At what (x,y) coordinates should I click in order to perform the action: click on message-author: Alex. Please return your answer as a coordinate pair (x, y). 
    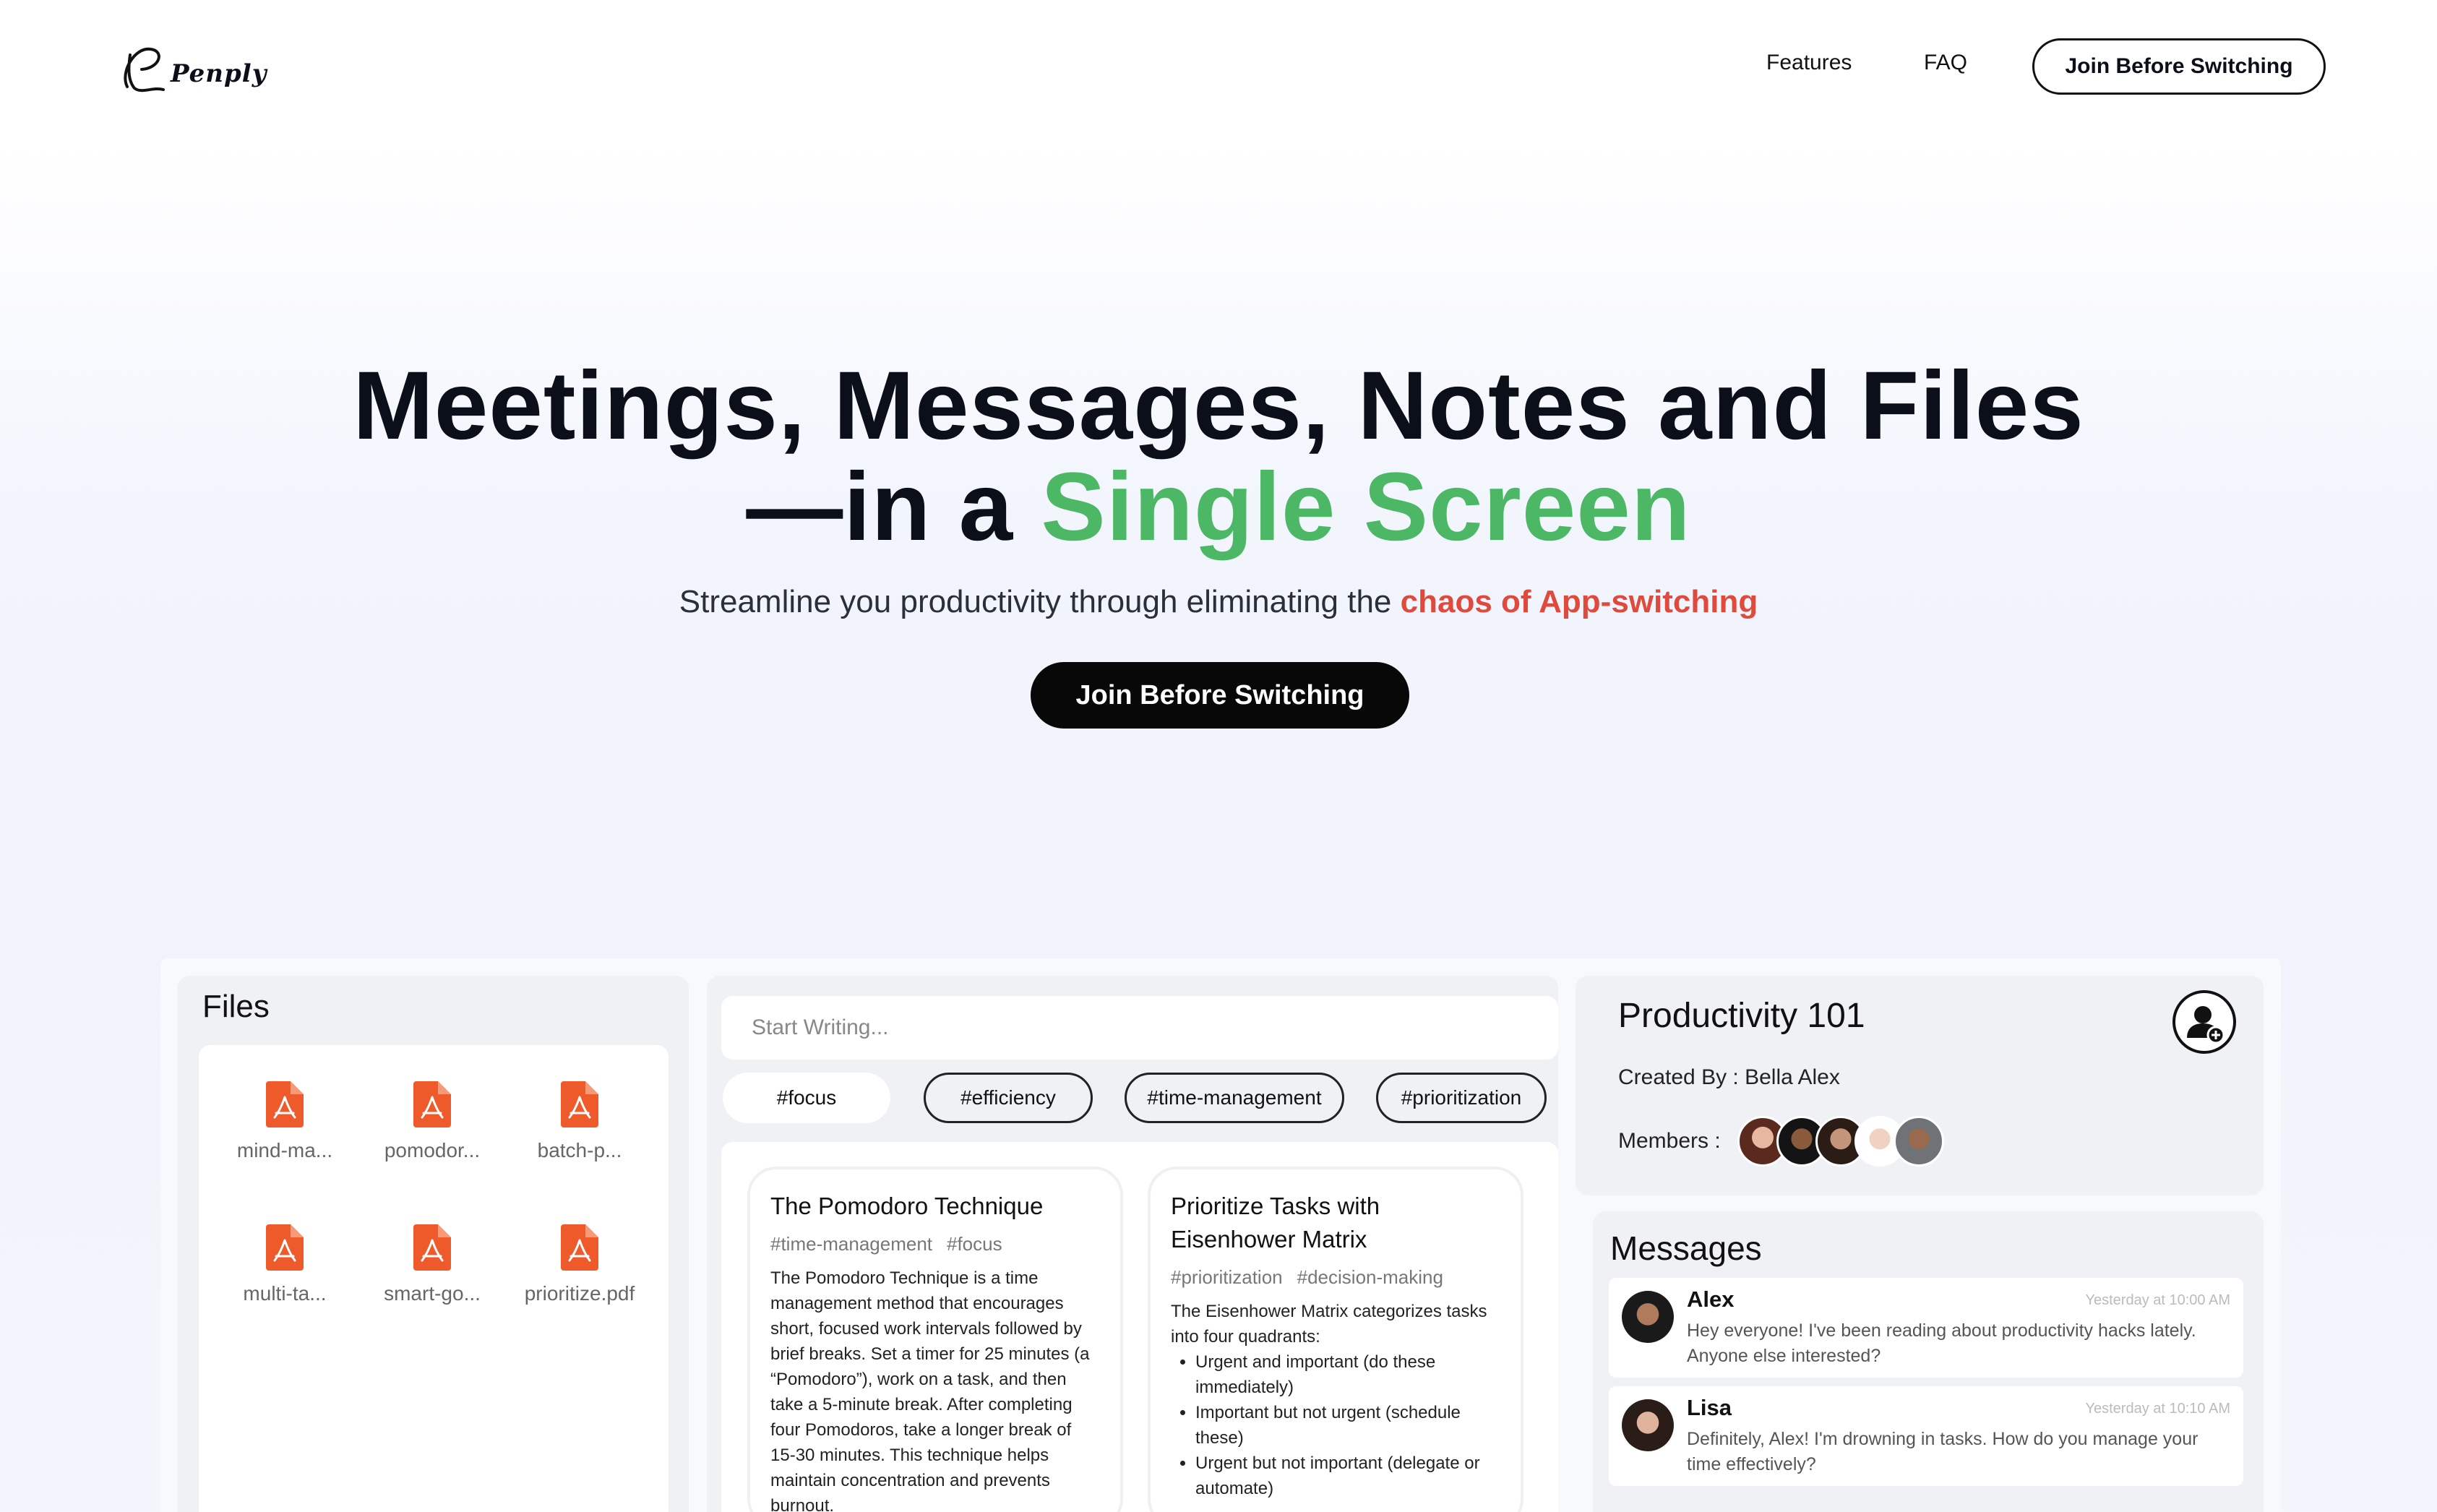
    Looking at the image, I should click on (1711, 1299).